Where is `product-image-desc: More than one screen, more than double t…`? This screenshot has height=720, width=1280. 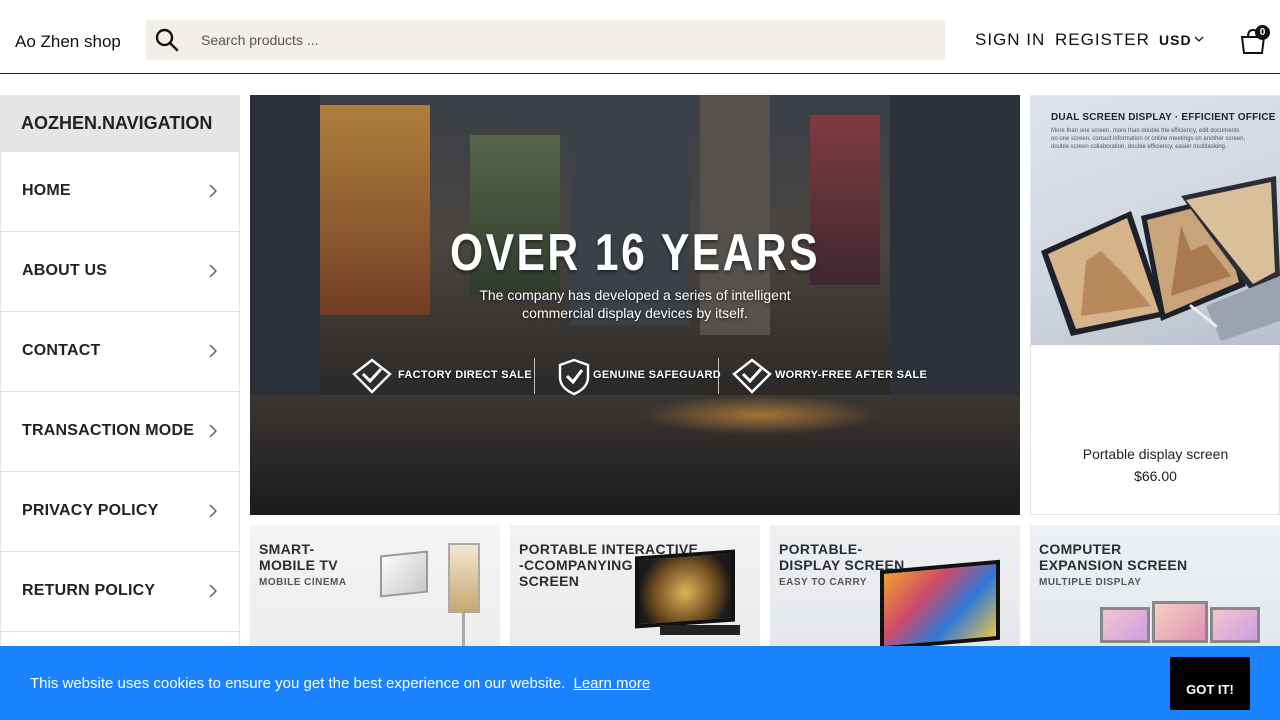
product-image-desc: More than one screen, more than double t… is located at coordinates (1148, 139).